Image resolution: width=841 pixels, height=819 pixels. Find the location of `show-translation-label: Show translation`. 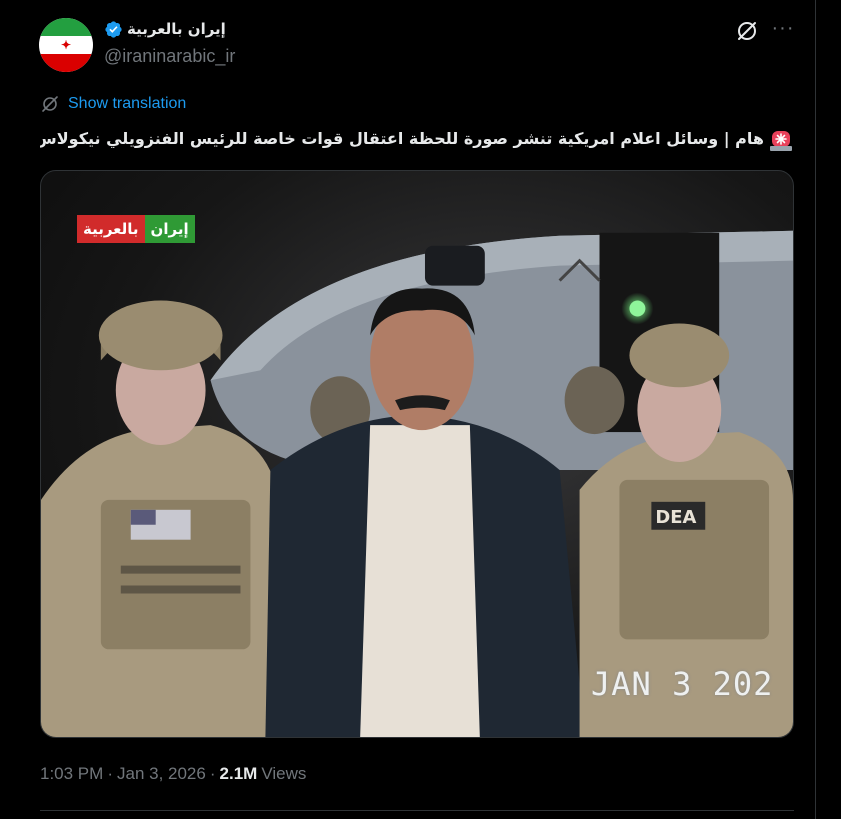

show-translation-label: Show translation is located at coordinates (127, 104).